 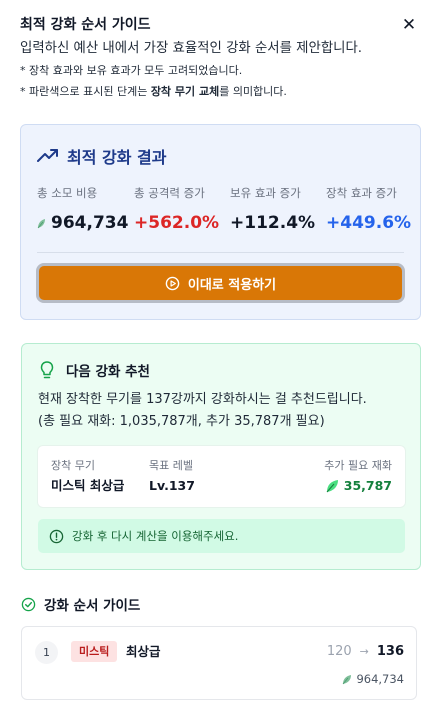 What do you see at coordinates (380, 679) in the screenshot?
I see `row-cost-text: 964,734` at bounding box center [380, 679].